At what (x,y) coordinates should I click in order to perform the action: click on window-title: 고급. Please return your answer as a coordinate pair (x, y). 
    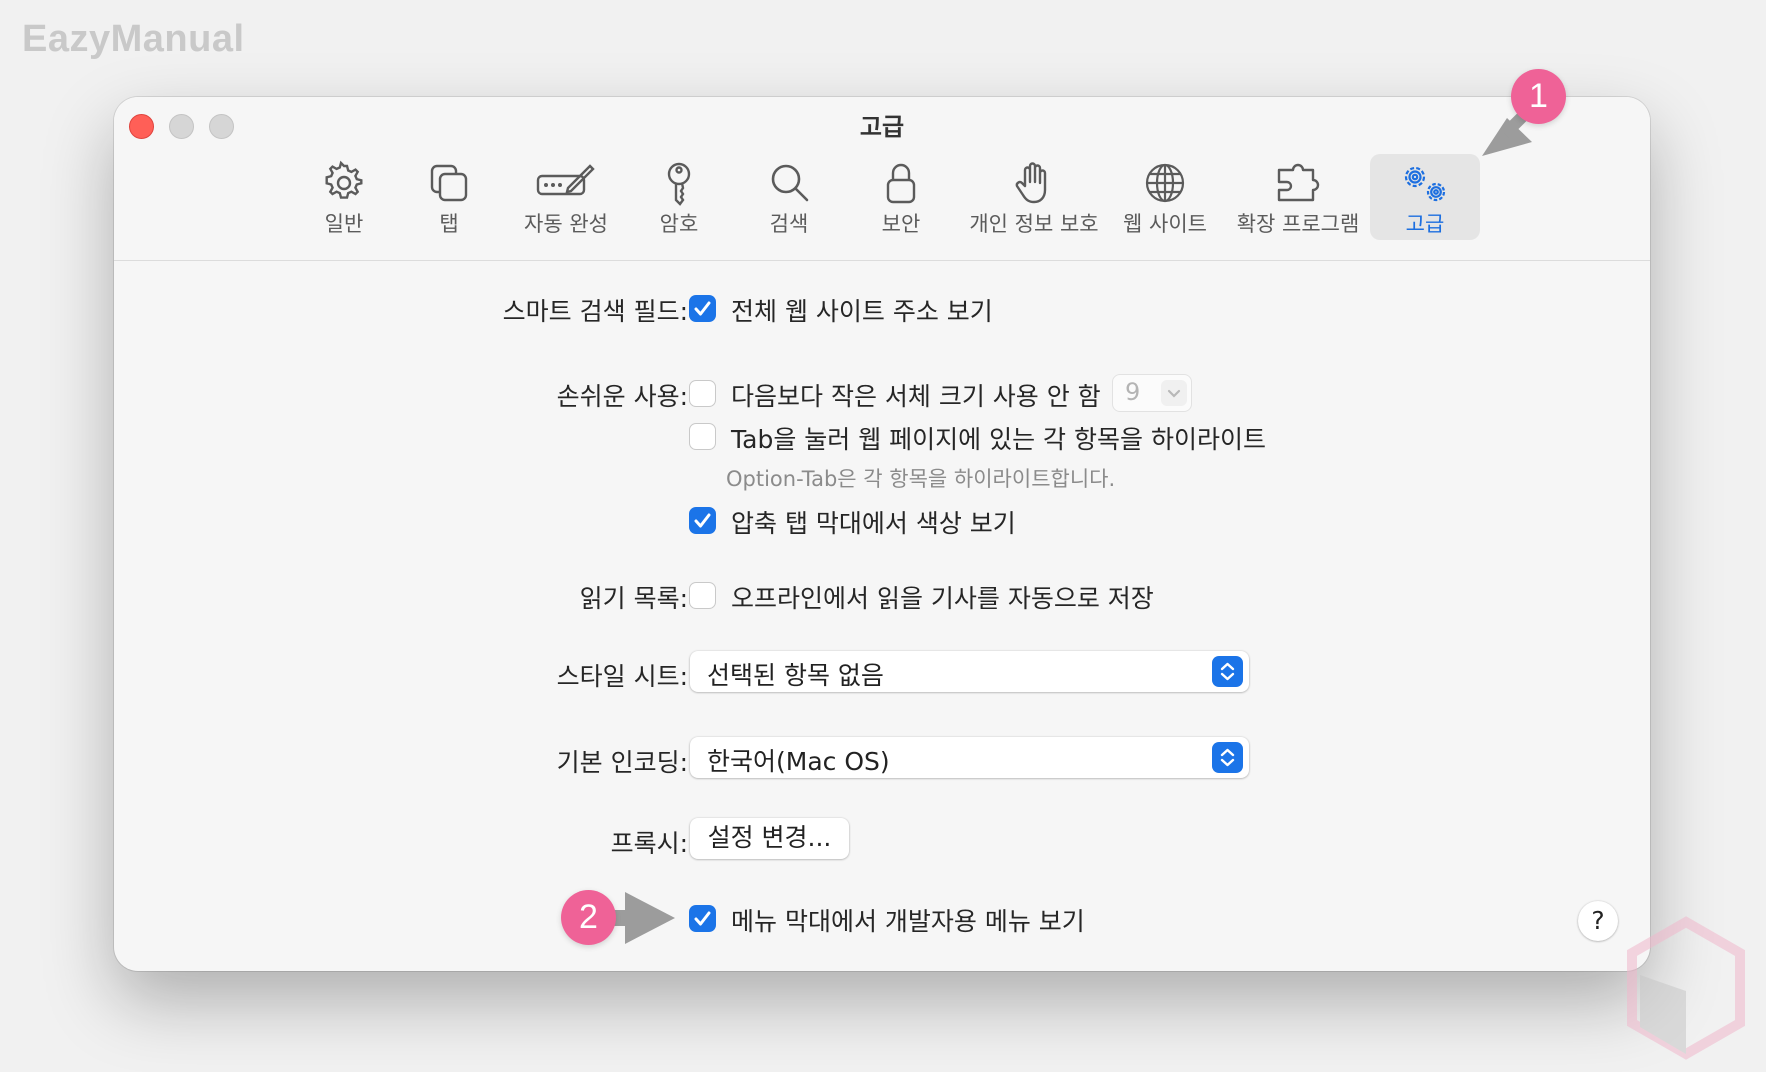
    Looking at the image, I should click on (882, 127).